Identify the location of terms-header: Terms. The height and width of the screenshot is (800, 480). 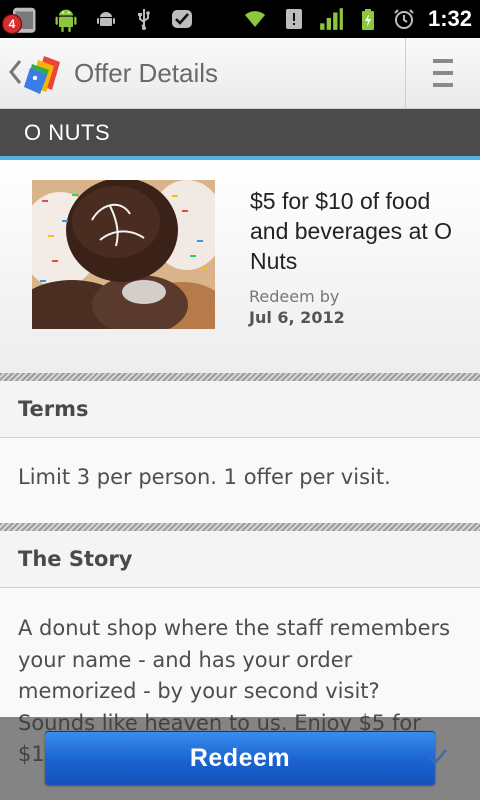
(240, 409).